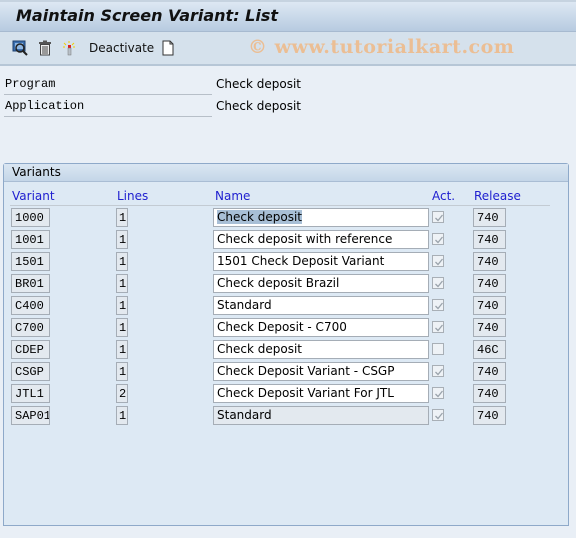  Describe the element at coordinates (321, 261) in the screenshot. I see `name-cell: 1501 Check Deposit Variant` at that location.